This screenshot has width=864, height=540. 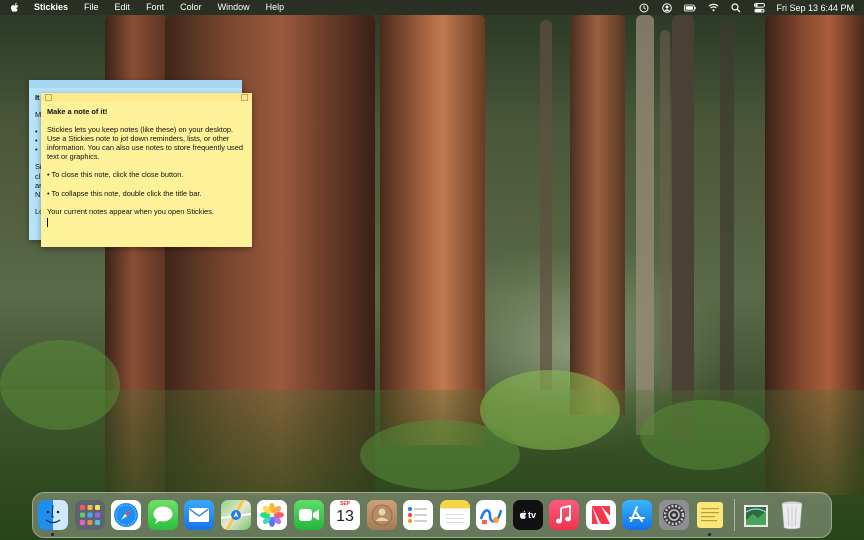 I want to click on menu-clock: Fri Sep 13 6:44 PM, so click(x=815, y=8).